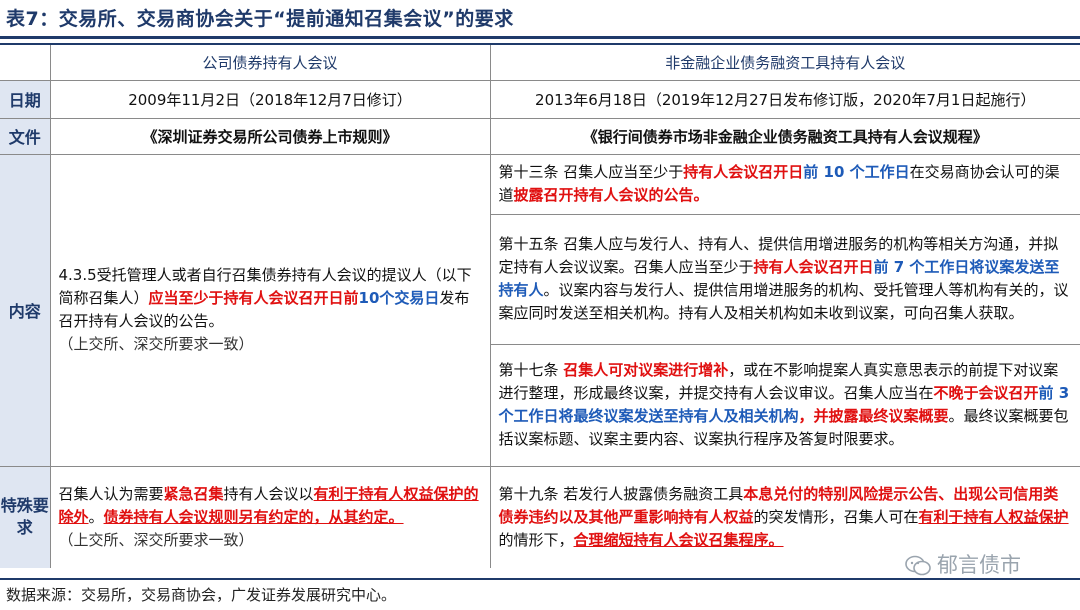  What do you see at coordinates (621, 493) in the screenshot?
I see `special-right-text-a: 第十九条 若发行人披露债务融资工具` at bounding box center [621, 493].